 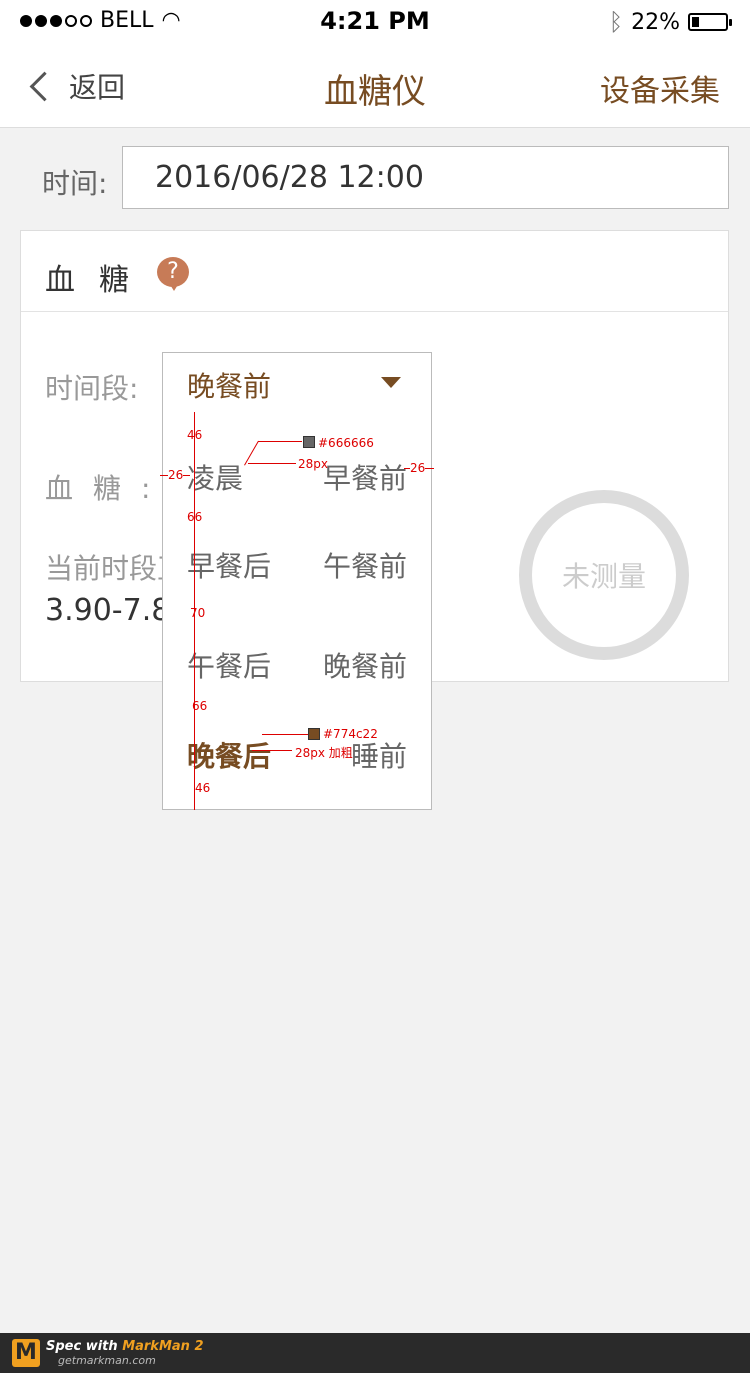 I want to click on navigation-bar: 返回 血糖仪 设备采集, so click(x=375, y=86).